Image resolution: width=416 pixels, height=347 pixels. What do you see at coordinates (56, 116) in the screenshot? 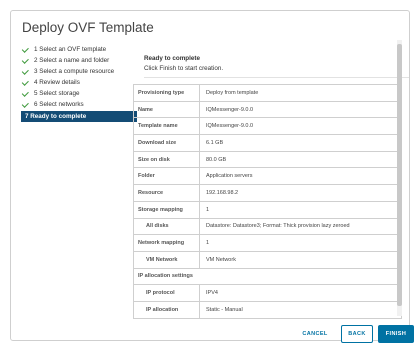
I see `step-label: 7 Ready to complete` at bounding box center [56, 116].